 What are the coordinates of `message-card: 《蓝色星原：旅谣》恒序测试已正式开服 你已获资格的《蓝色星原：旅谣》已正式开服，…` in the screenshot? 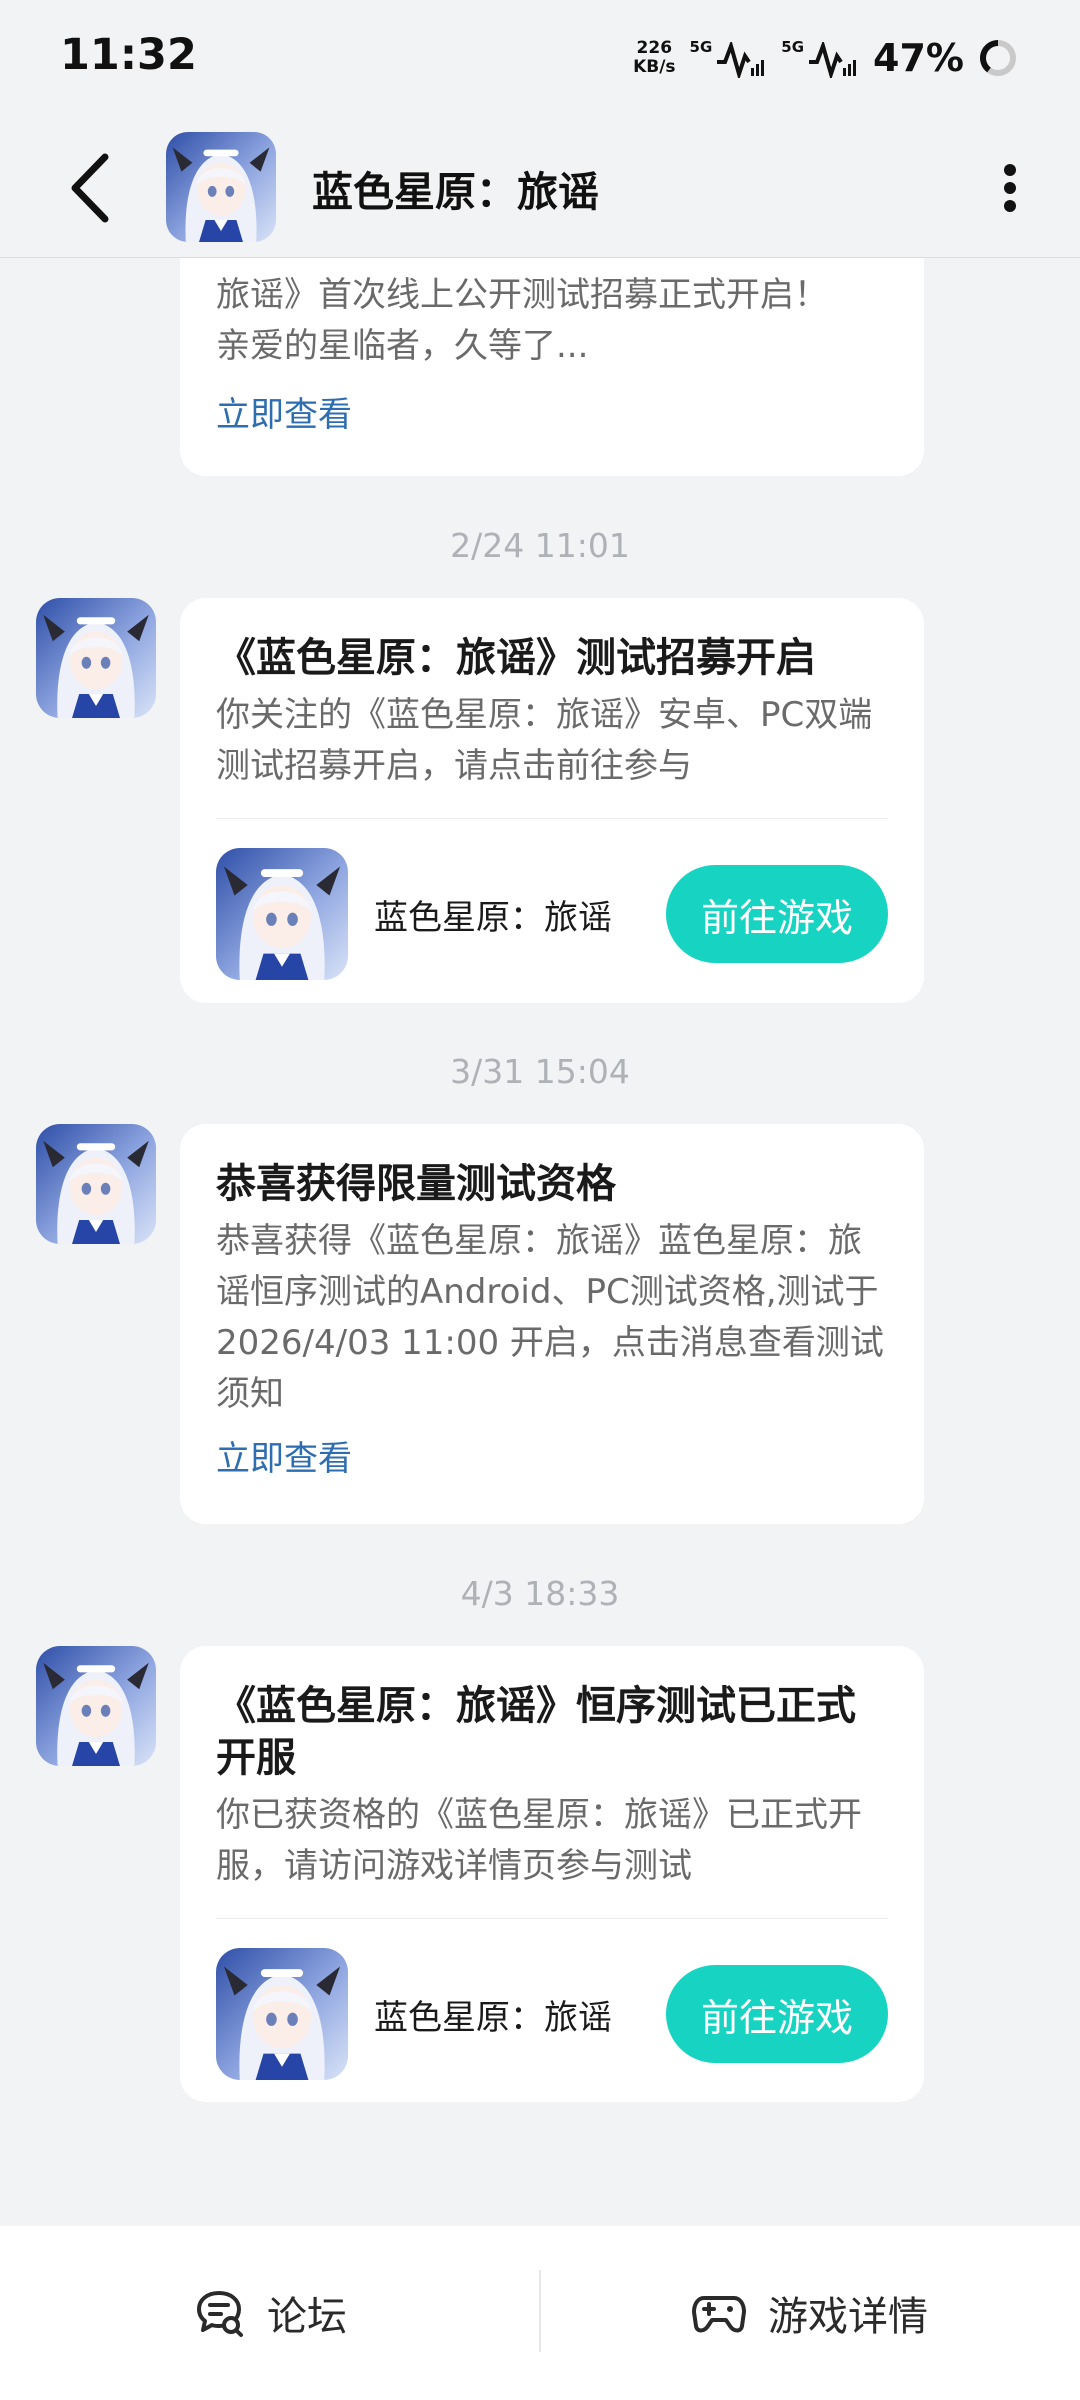 It's located at (552, 1874).